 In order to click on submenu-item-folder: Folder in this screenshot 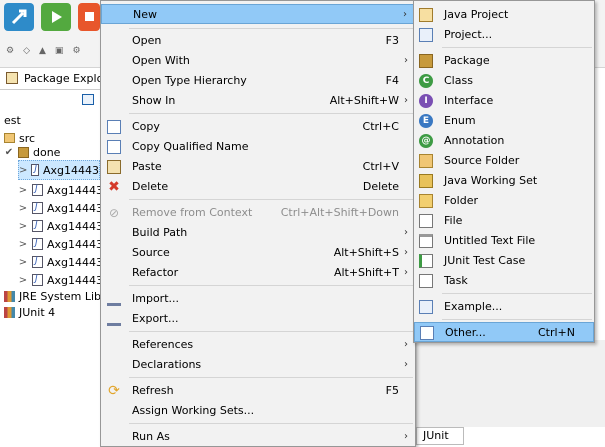, I will do `click(504, 201)`.